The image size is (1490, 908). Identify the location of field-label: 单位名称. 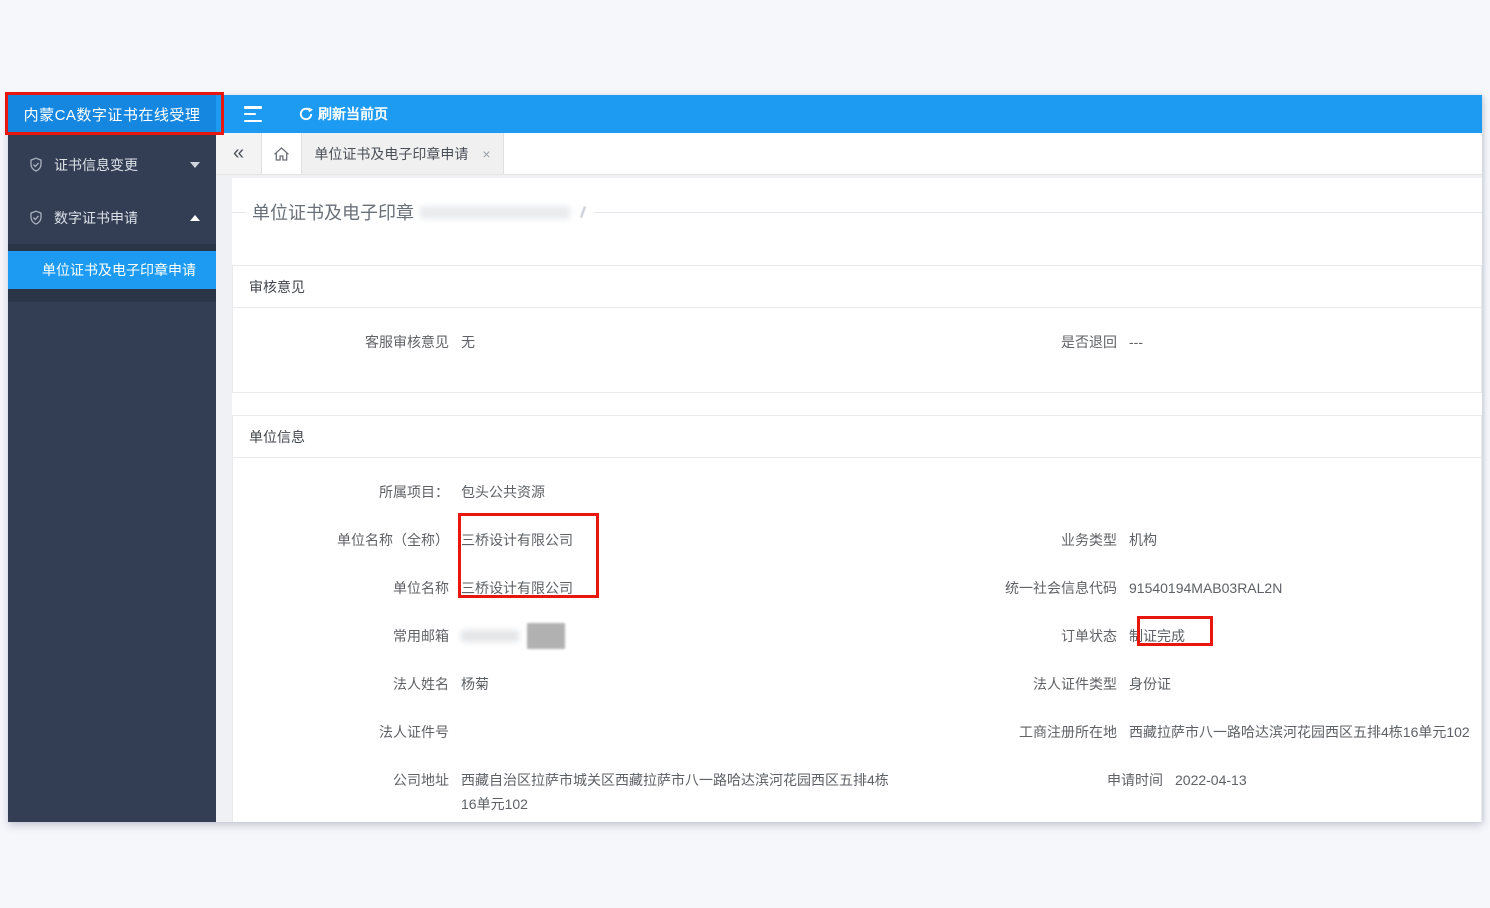
(421, 588).